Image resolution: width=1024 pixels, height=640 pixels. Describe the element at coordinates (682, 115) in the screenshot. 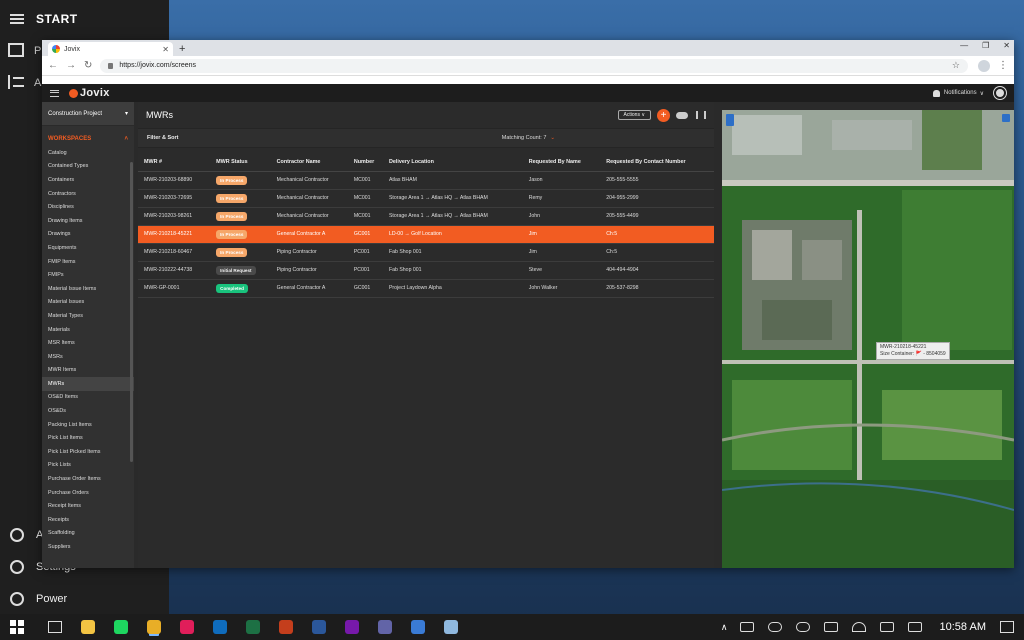

I see `cloud-download-icon` at that location.